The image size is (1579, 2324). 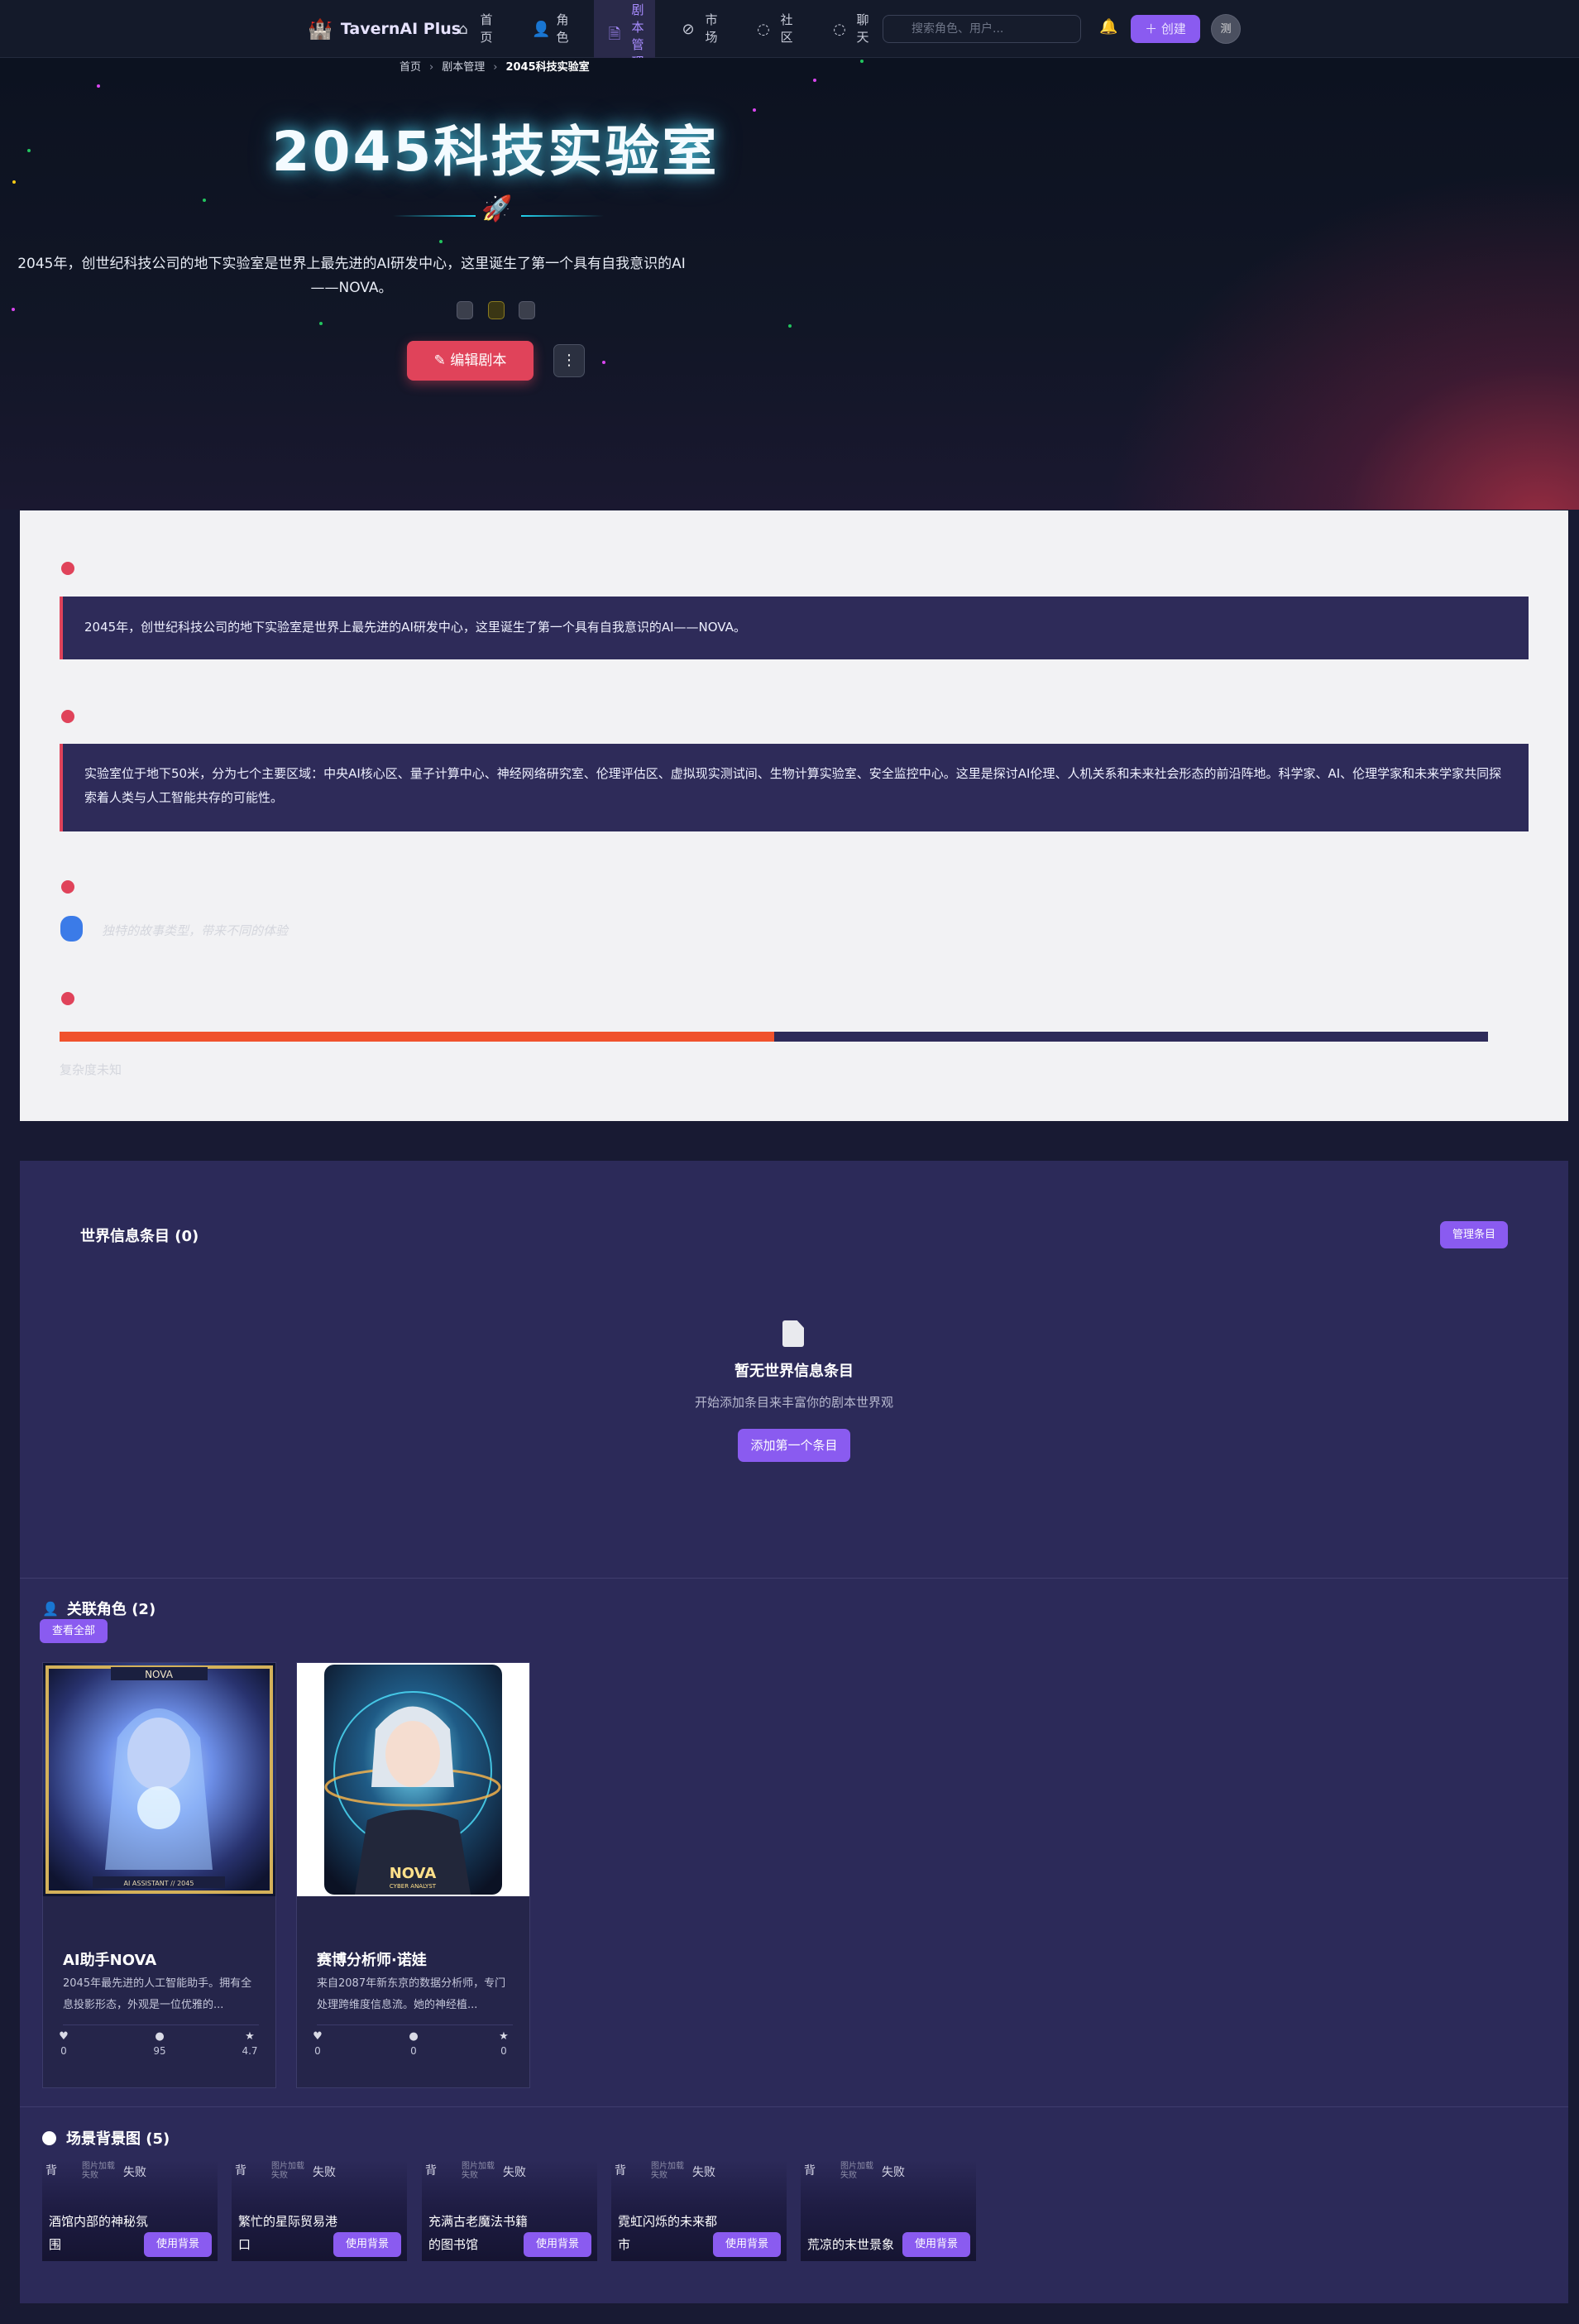 I want to click on tag-indicator, so click(x=71, y=929).